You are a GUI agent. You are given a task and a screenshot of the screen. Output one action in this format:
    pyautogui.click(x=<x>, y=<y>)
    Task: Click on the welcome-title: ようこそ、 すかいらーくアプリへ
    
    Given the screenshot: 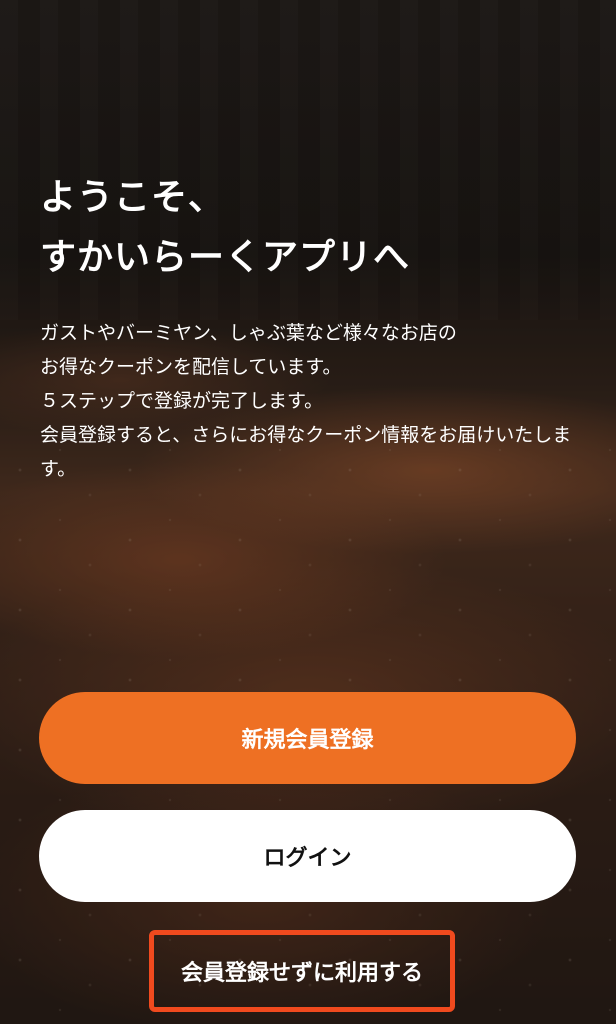 What is the action you would take?
    pyautogui.click(x=225, y=228)
    